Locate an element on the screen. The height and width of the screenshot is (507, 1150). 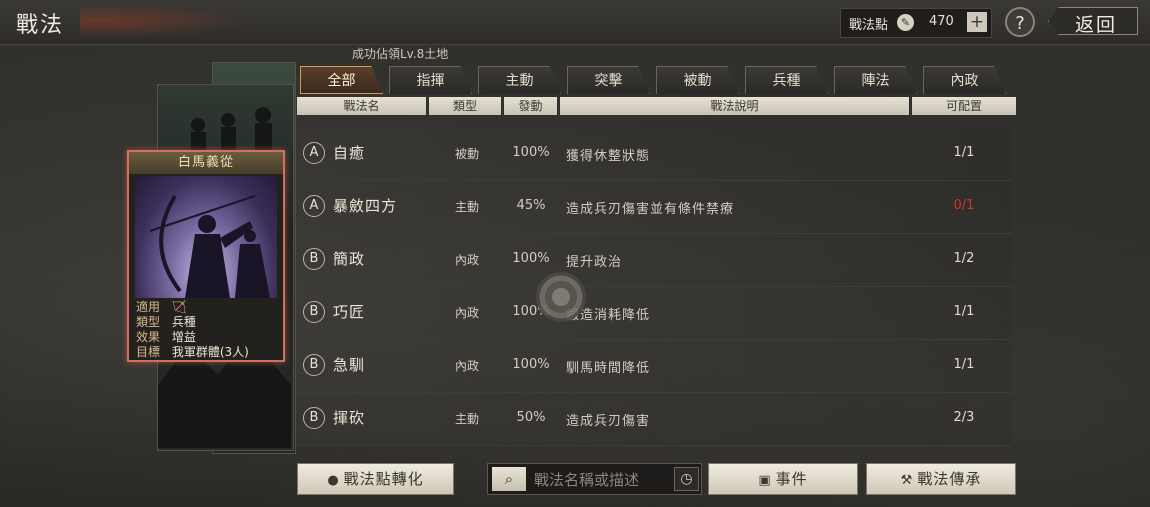
skill-row: A 暴斂四方 主動 45% 造成兵刃傷害並有條件禁療 0/1 is located at coordinates (654, 207).